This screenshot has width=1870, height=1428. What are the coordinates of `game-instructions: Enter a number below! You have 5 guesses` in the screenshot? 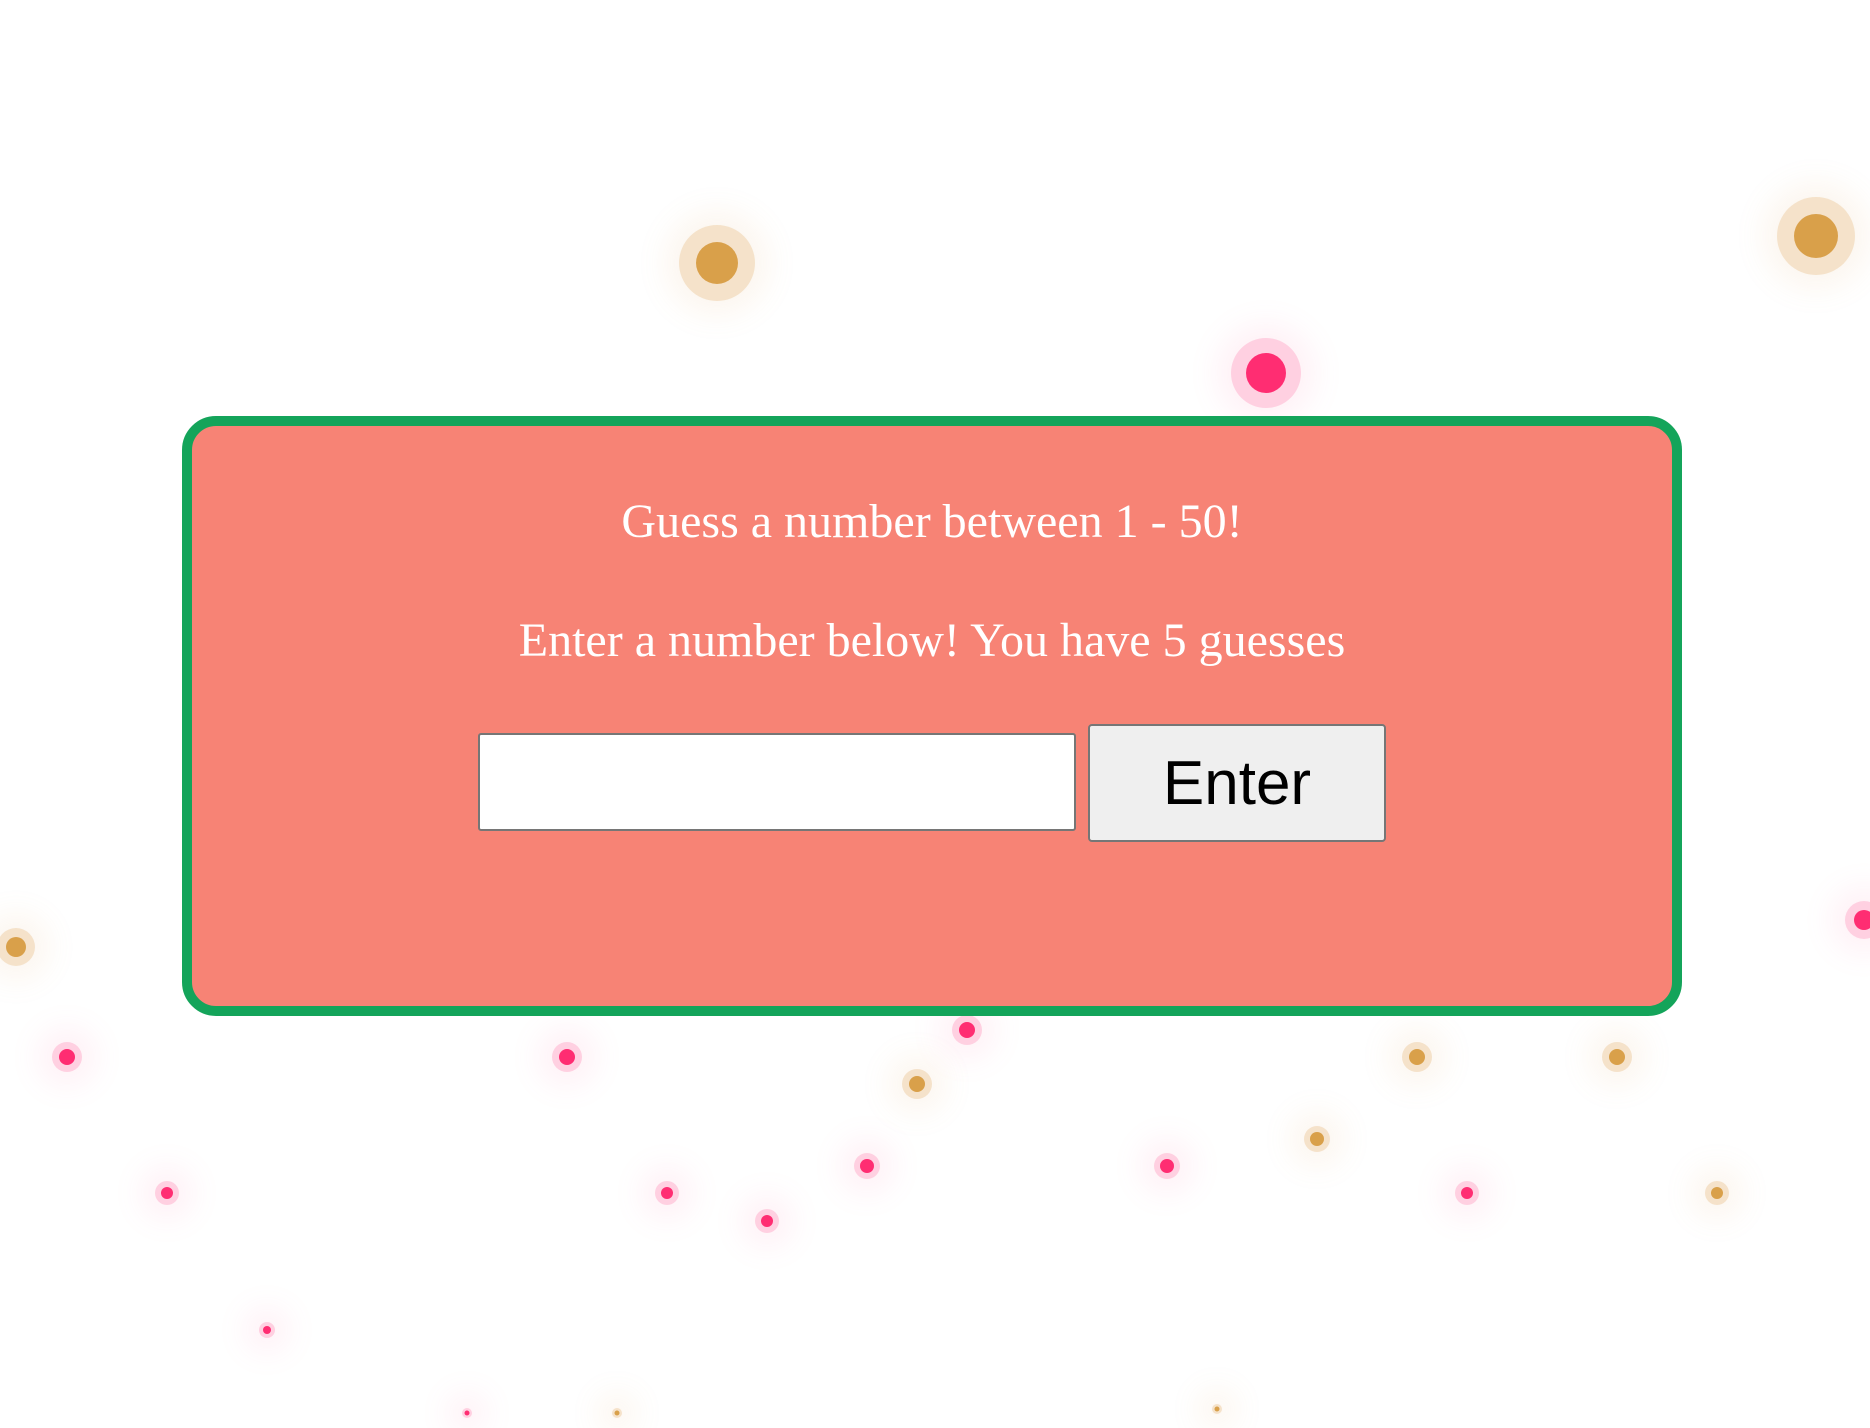 It's located at (932, 640).